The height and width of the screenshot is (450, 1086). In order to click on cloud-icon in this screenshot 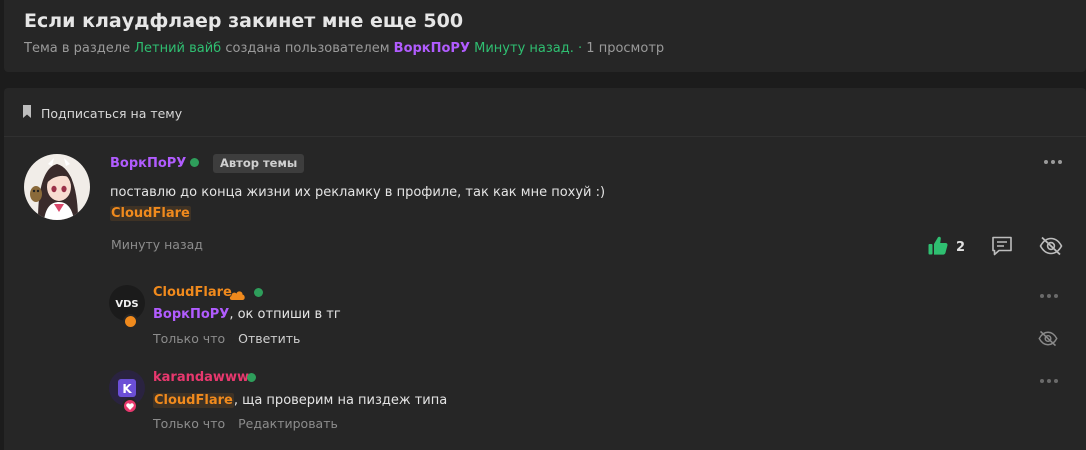, I will do `click(237, 295)`.